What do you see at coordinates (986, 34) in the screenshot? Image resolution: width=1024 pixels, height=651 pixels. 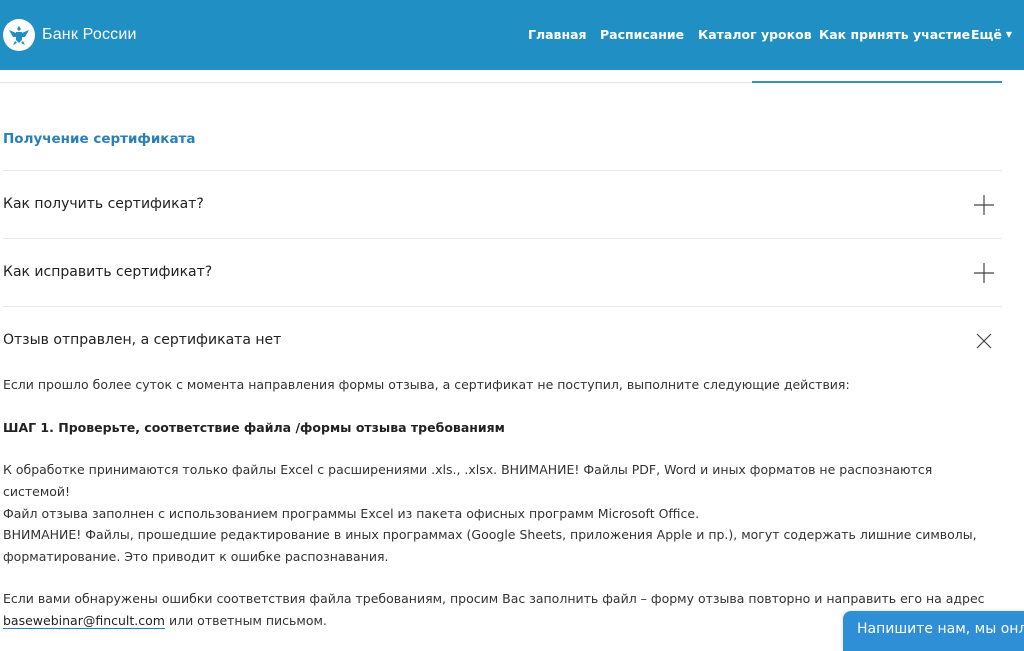 I see `nav-item-more-label: Ещё` at bounding box center [986, 34].